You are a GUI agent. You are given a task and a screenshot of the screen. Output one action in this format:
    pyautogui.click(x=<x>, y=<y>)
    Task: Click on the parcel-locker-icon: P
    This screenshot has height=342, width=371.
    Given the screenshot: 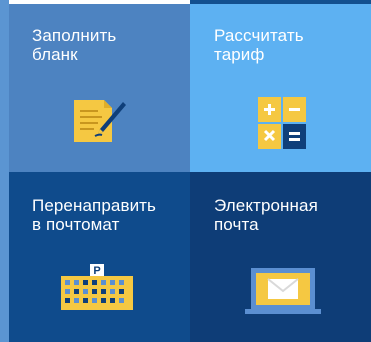 What is the action you would take?
    pyautogui.click(x=97, y=290)
    